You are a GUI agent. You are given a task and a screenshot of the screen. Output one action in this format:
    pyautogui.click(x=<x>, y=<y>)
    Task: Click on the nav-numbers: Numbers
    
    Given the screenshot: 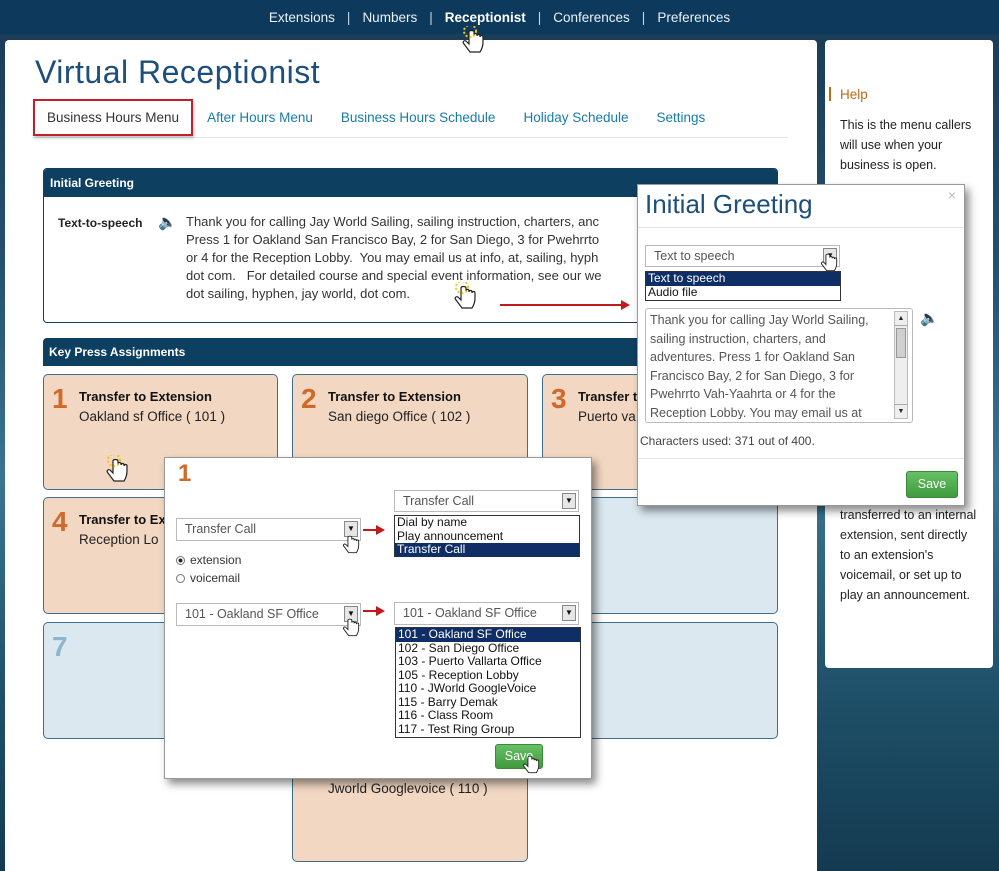 What is the action you would take?
    pyautogui.click(x=389, y=17)
    